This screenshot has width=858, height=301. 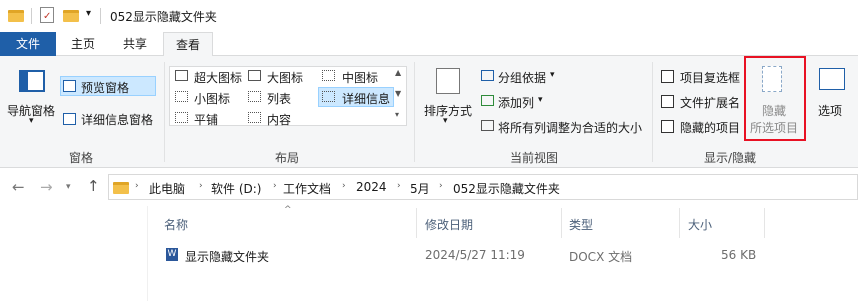 I want to click on breadcrumb-may: 5月, so click(x=420, y=188).